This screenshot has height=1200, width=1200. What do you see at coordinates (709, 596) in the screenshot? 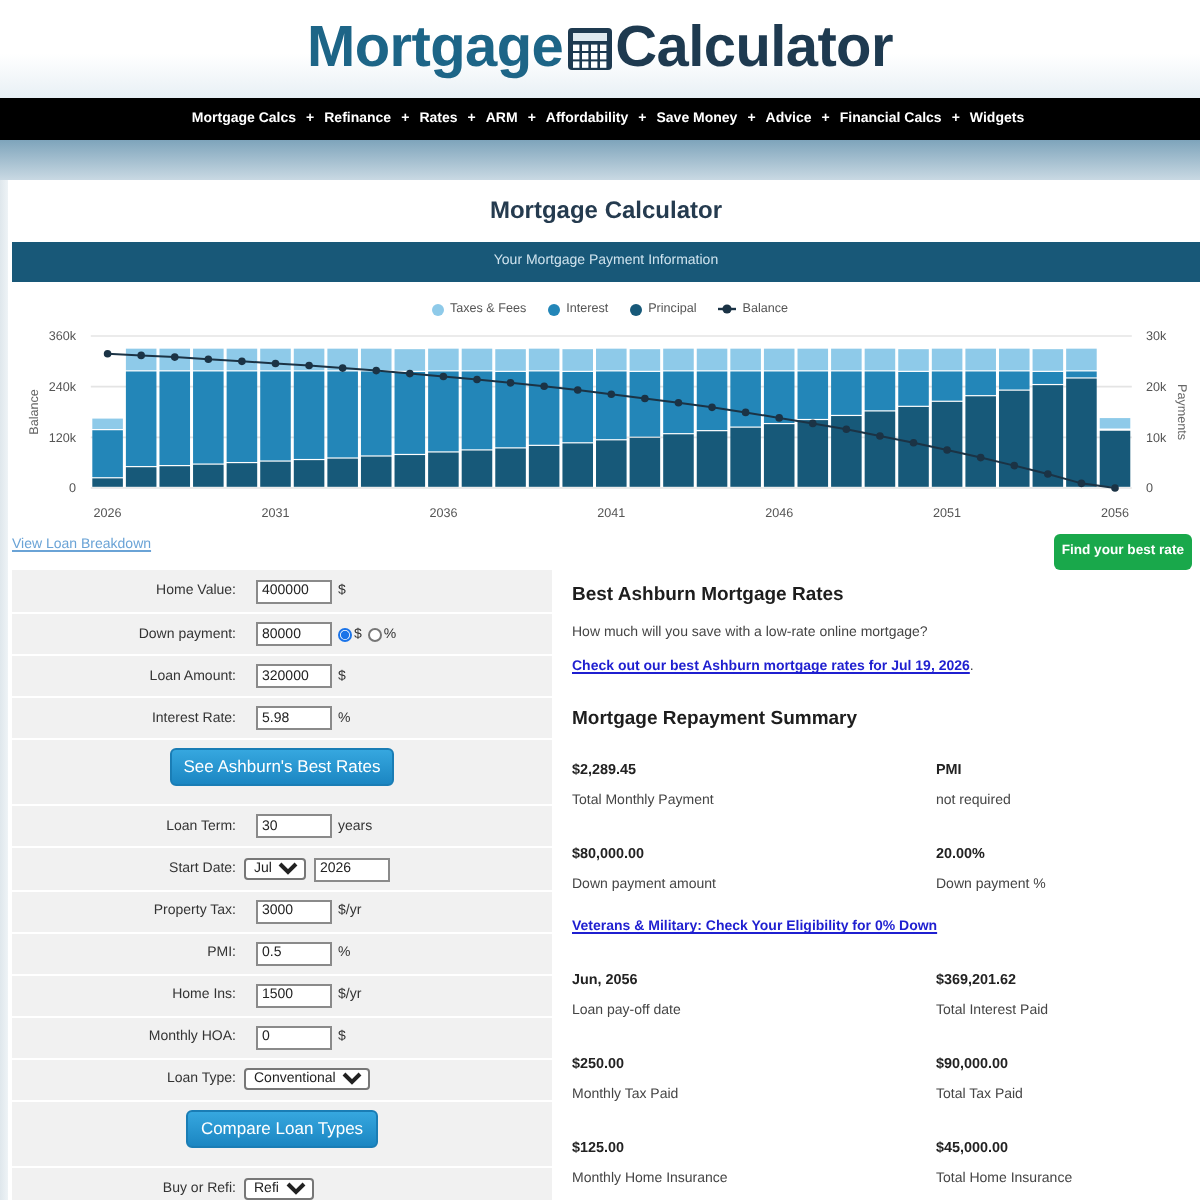
I see `section-heading: Best Ashburn Mortgage Rates` at bounding box center [709, 596].